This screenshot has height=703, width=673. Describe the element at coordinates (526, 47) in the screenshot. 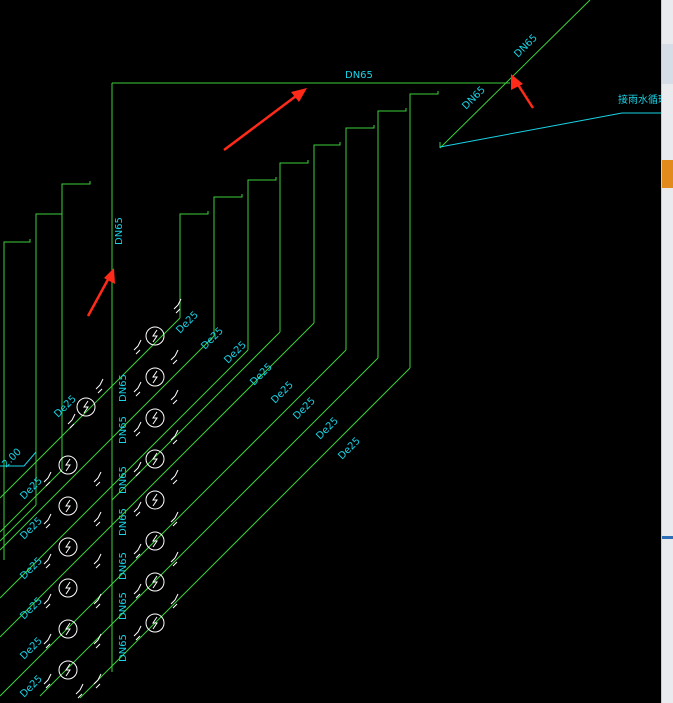

I see `label-main-right-upper: DN65` at that location.